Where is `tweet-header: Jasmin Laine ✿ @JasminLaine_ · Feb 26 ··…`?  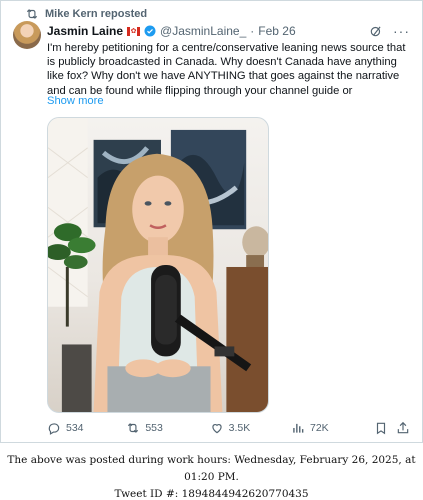
tweet-header: Jasmin Laine ✿ @JasminLaine_ · Feb 26 ··… is located at coordinates (228, 31).